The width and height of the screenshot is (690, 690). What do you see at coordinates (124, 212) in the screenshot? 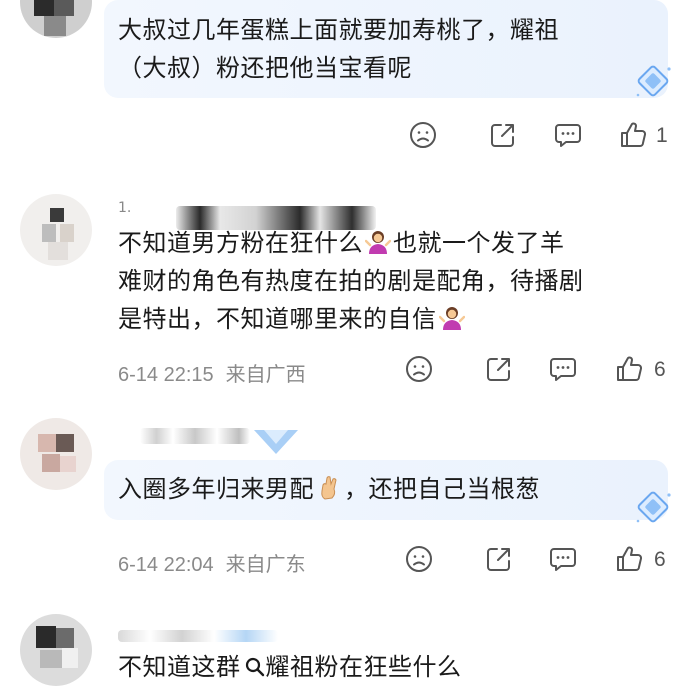
I see `username: 1.` at bounding box center [124, 212].